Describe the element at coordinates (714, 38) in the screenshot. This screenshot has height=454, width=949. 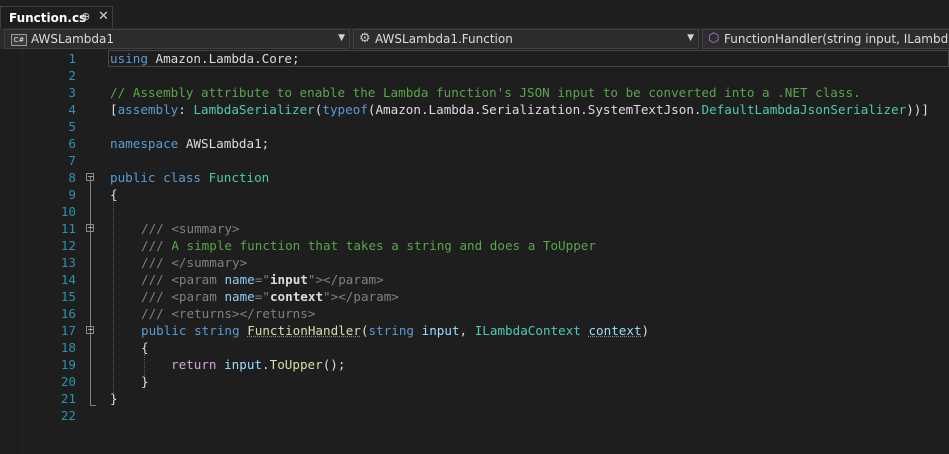
I see `method-icon: ⬡` at that location.